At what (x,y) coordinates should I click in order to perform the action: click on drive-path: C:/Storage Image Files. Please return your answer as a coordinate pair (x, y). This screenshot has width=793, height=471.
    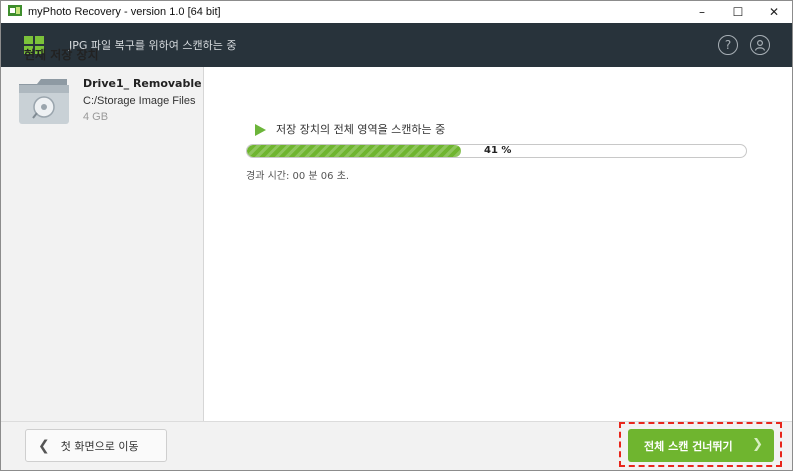
    Looking at the image, I should click on (139, 101).